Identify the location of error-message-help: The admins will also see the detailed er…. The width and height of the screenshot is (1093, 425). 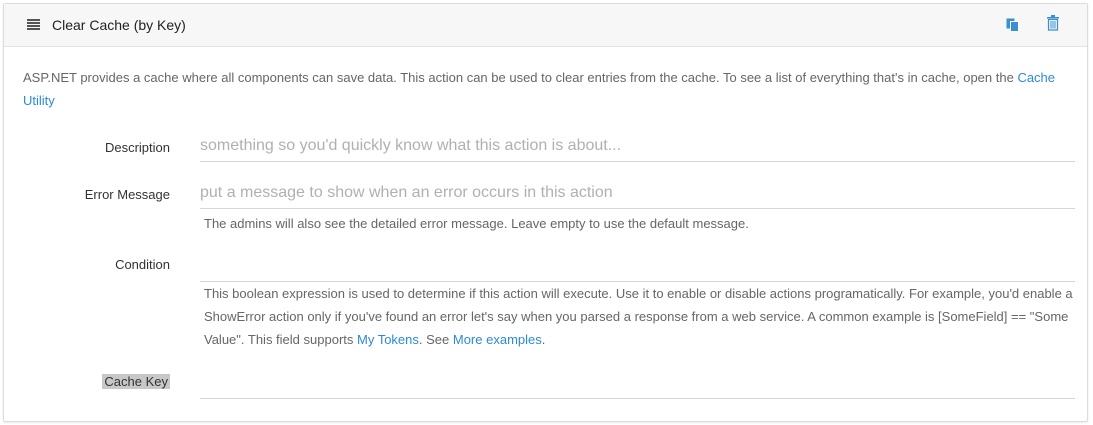
(476, 223).